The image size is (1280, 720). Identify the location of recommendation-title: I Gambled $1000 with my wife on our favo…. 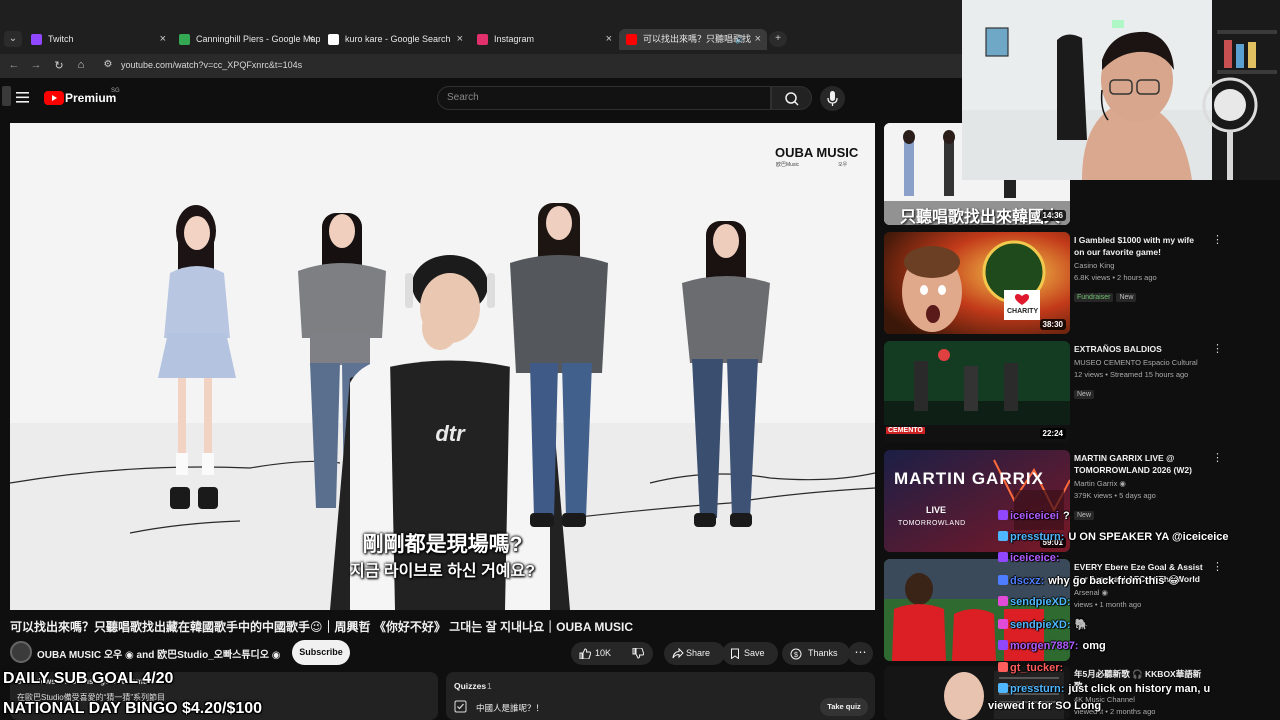
(1139, 246).